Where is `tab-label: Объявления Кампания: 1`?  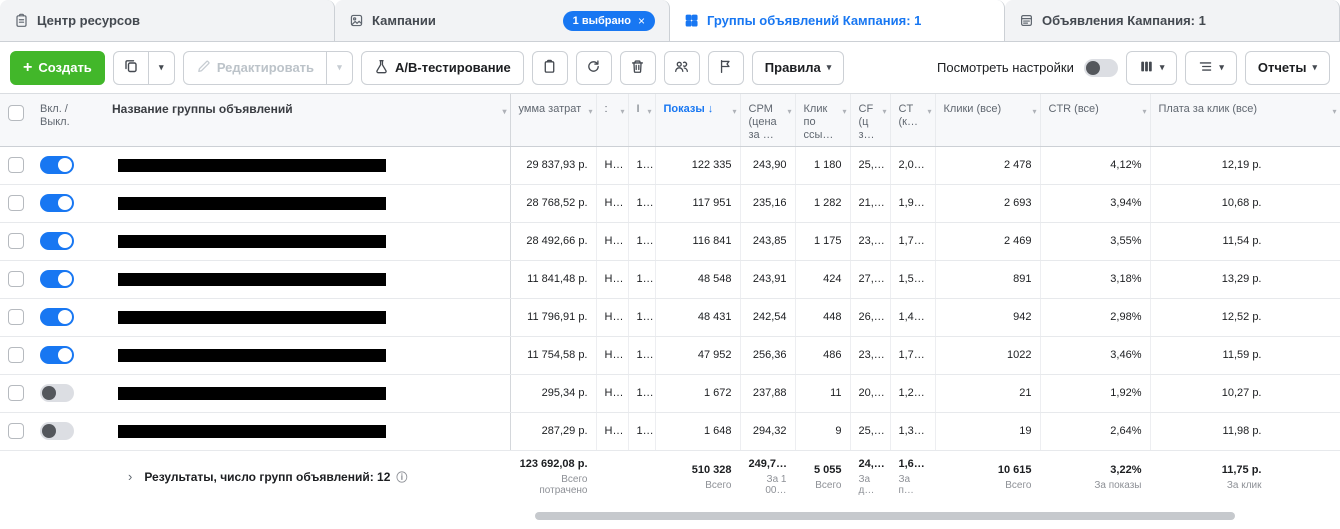
tab-label: Объявления Кампания: 1 is located at coordinates (1124, 20).